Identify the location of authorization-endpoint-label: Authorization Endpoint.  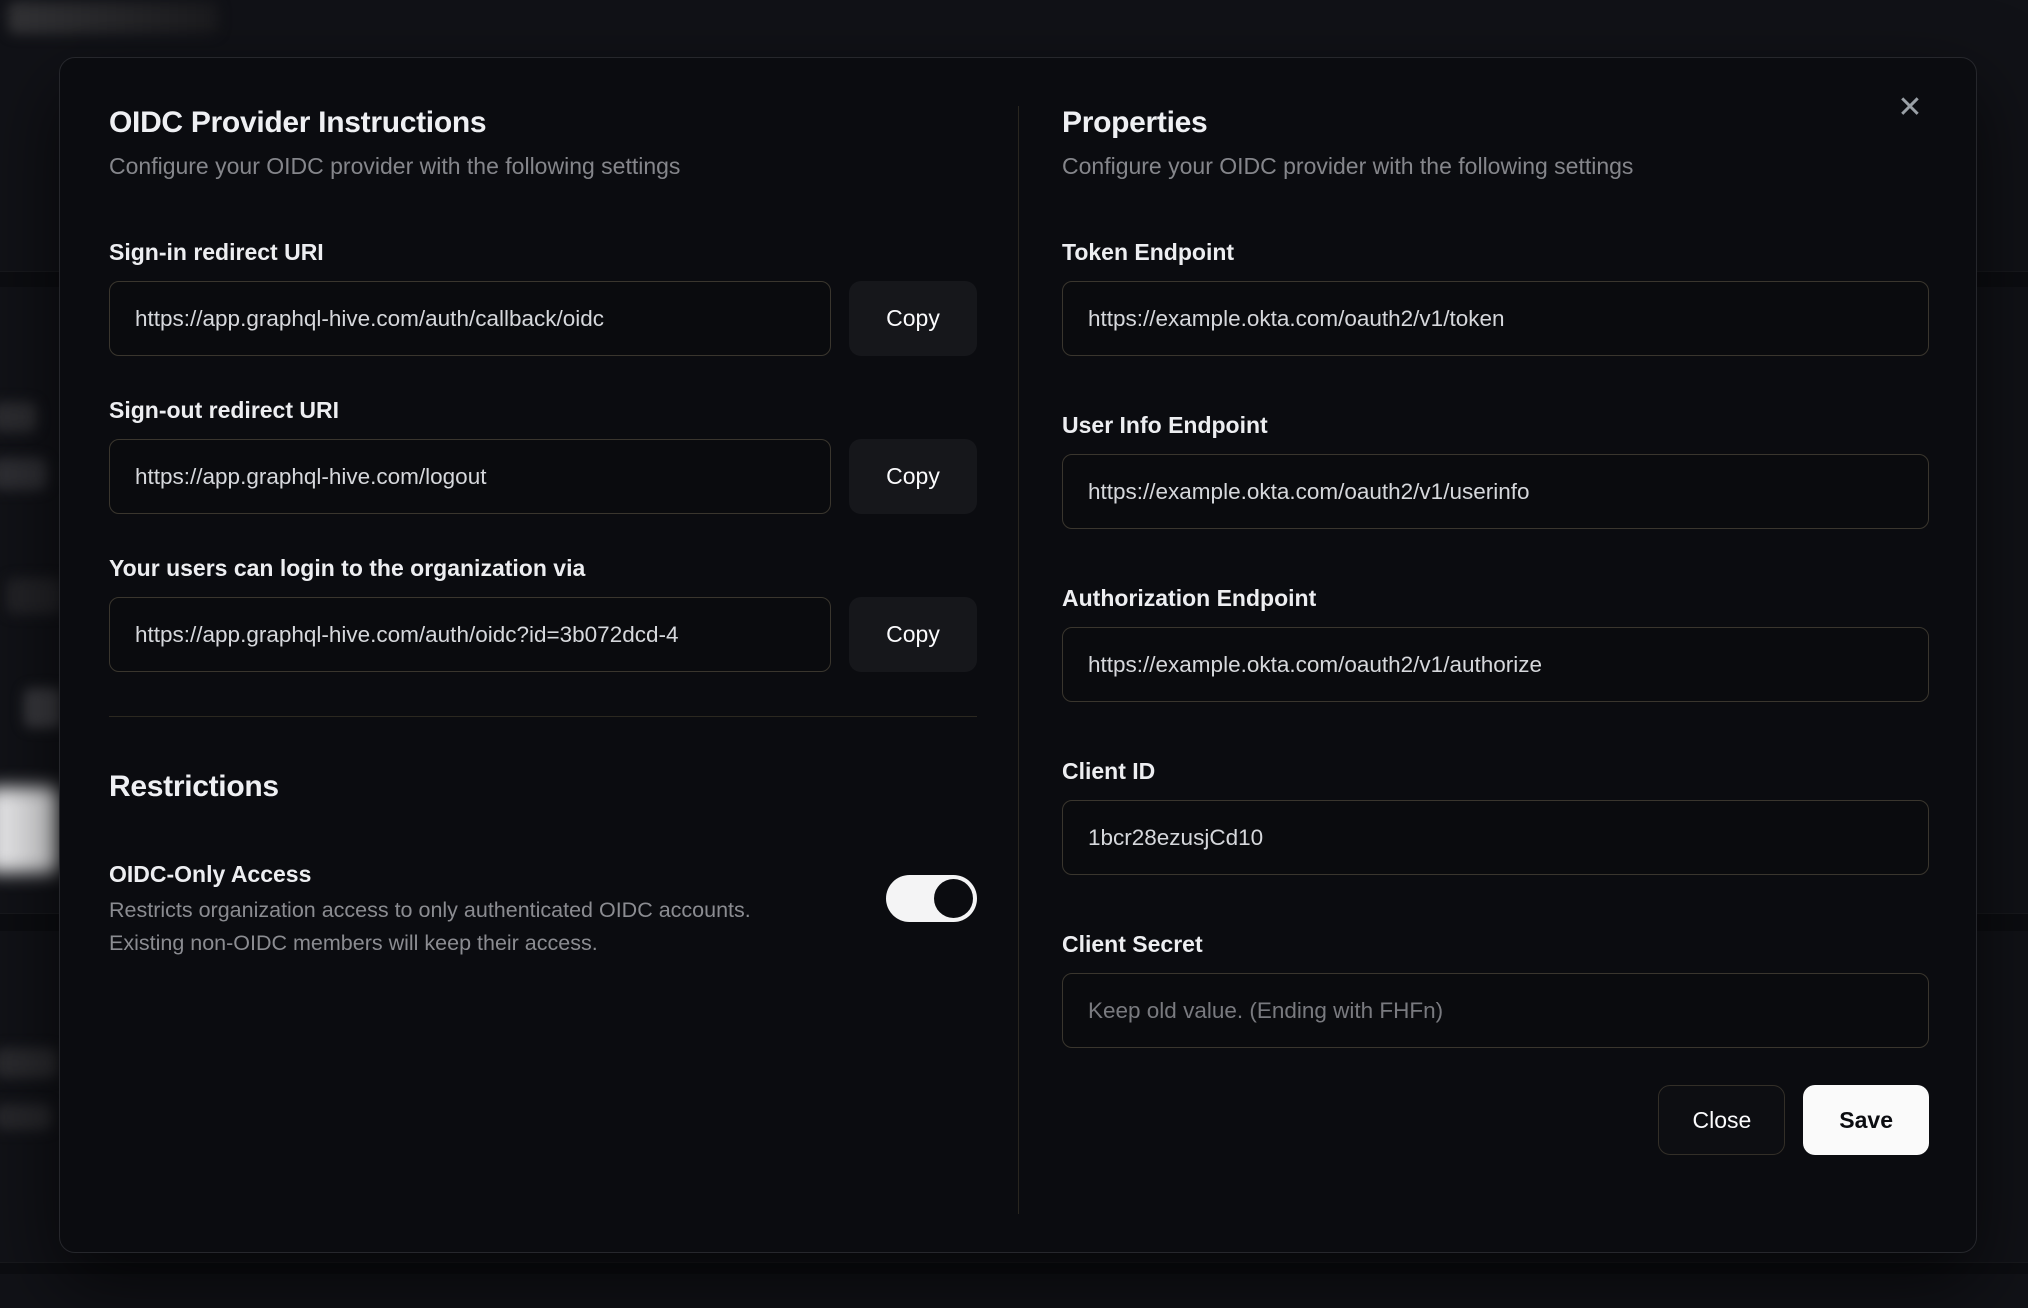
(1189, 598).